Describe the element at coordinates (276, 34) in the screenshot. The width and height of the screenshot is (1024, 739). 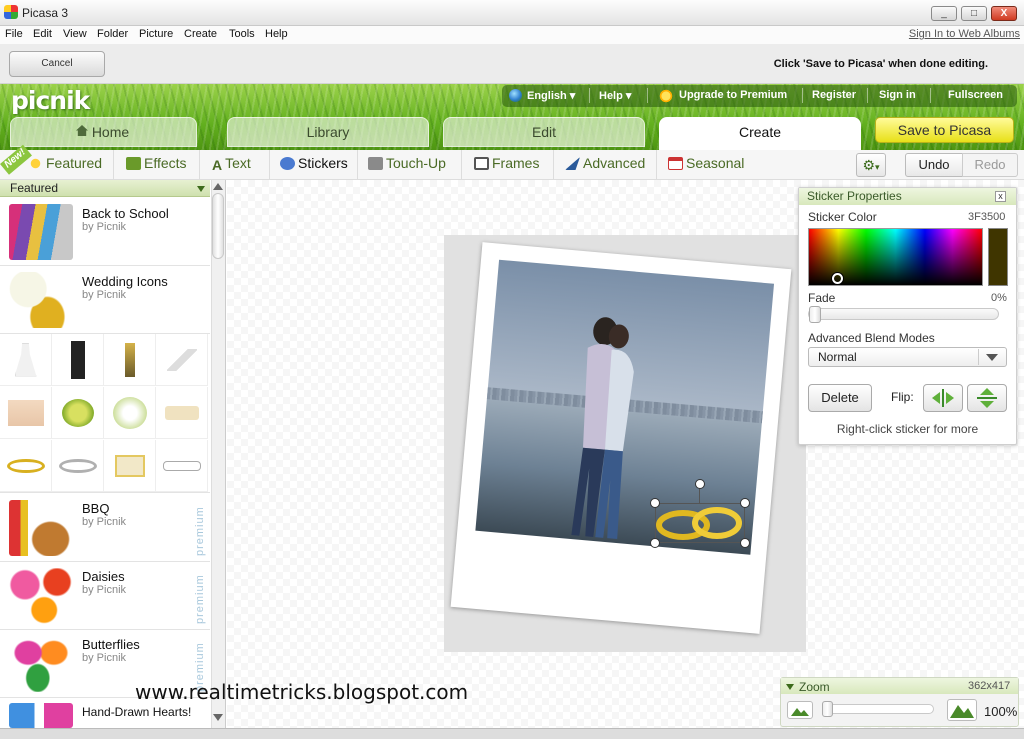
I see `menu-help: Help` at that location.